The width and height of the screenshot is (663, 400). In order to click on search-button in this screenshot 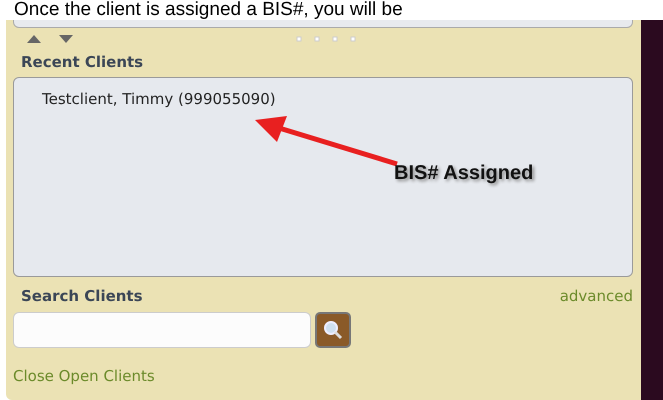, I will do `click(333, 330)`.